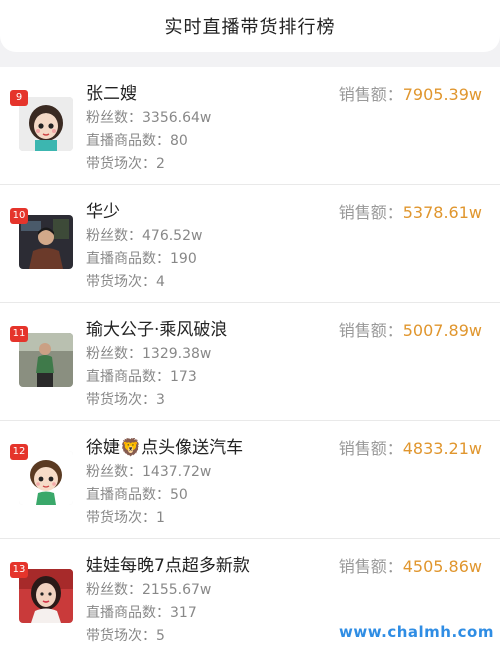  I want to click on sessions-count: 带货场次：3, so click(125, 400).